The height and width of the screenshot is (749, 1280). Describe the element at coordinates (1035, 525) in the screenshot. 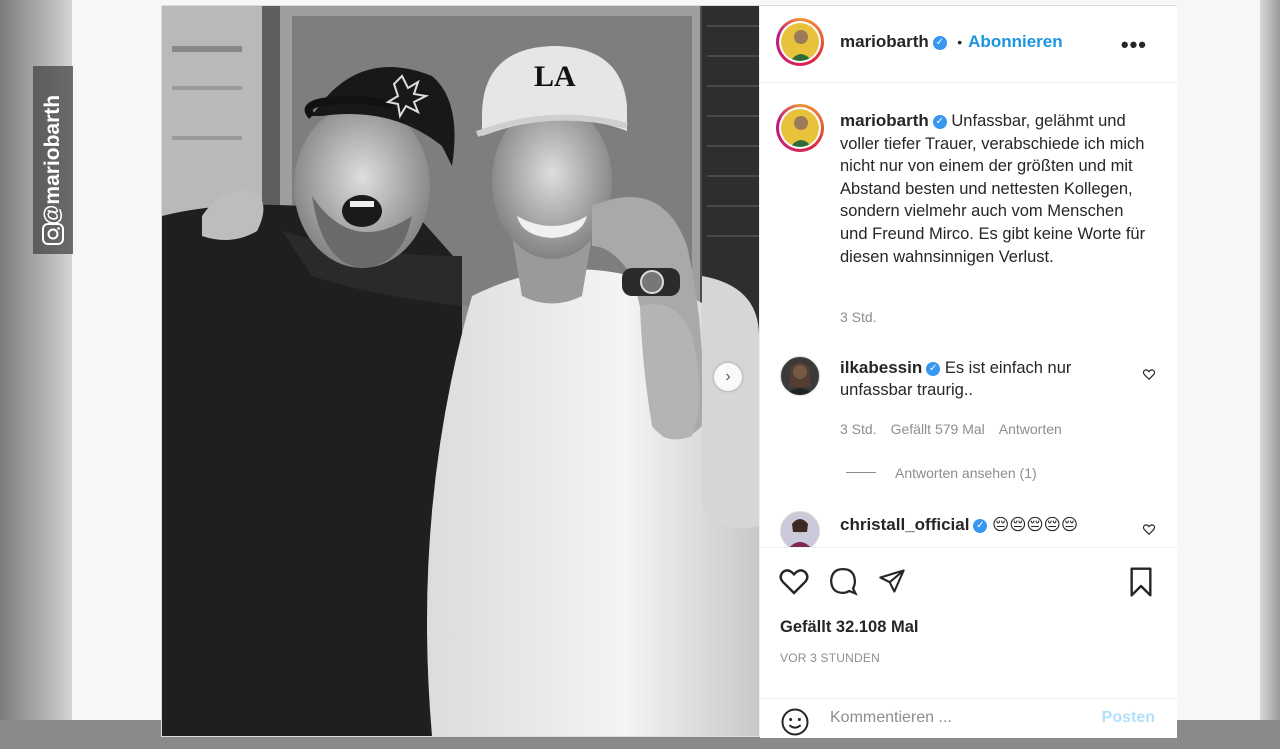

I see `comment-text: 😔😔😔😔😔` at that location.